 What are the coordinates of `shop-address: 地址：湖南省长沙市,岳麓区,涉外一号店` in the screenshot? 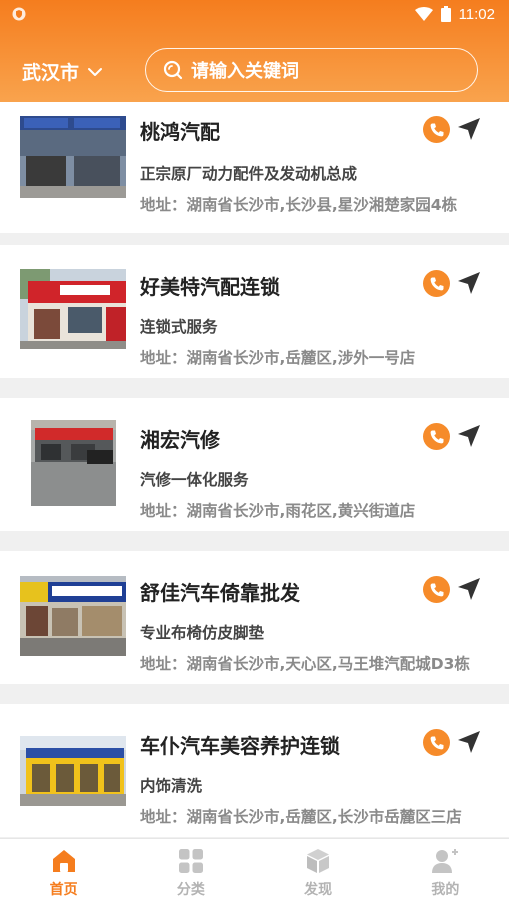 It's located at (278, 358).